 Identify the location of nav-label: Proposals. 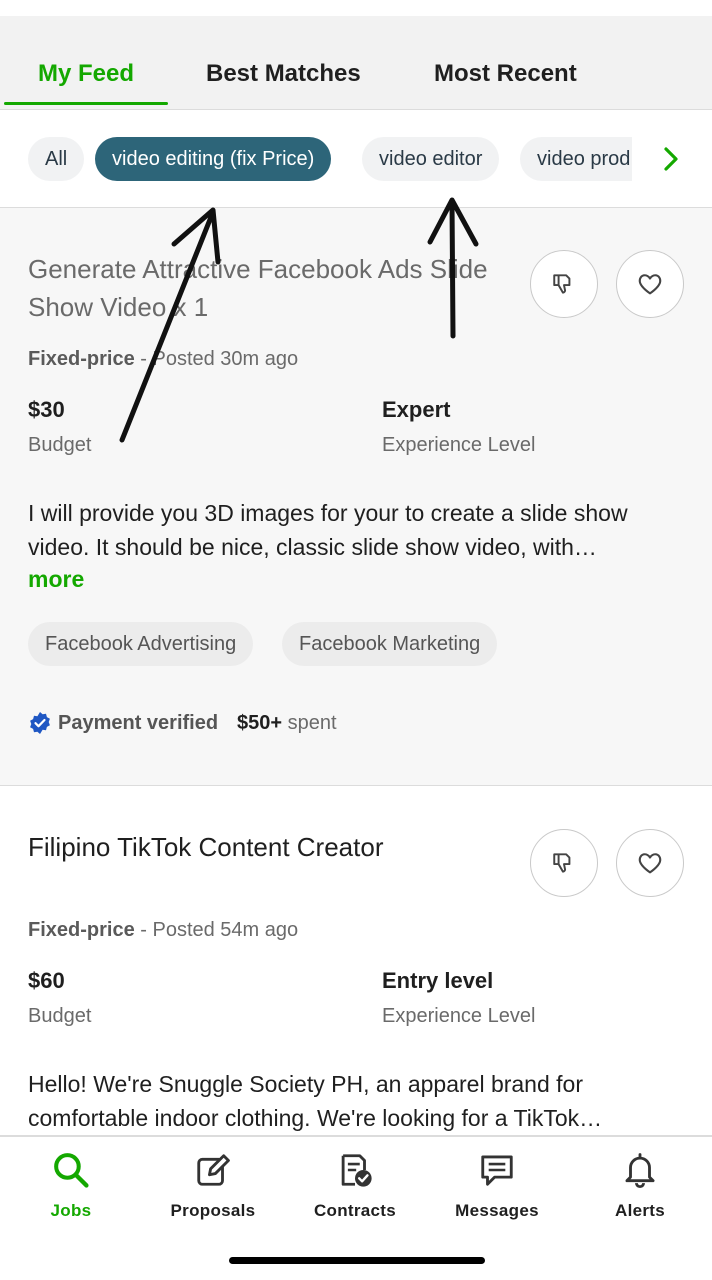
(213, 1210).